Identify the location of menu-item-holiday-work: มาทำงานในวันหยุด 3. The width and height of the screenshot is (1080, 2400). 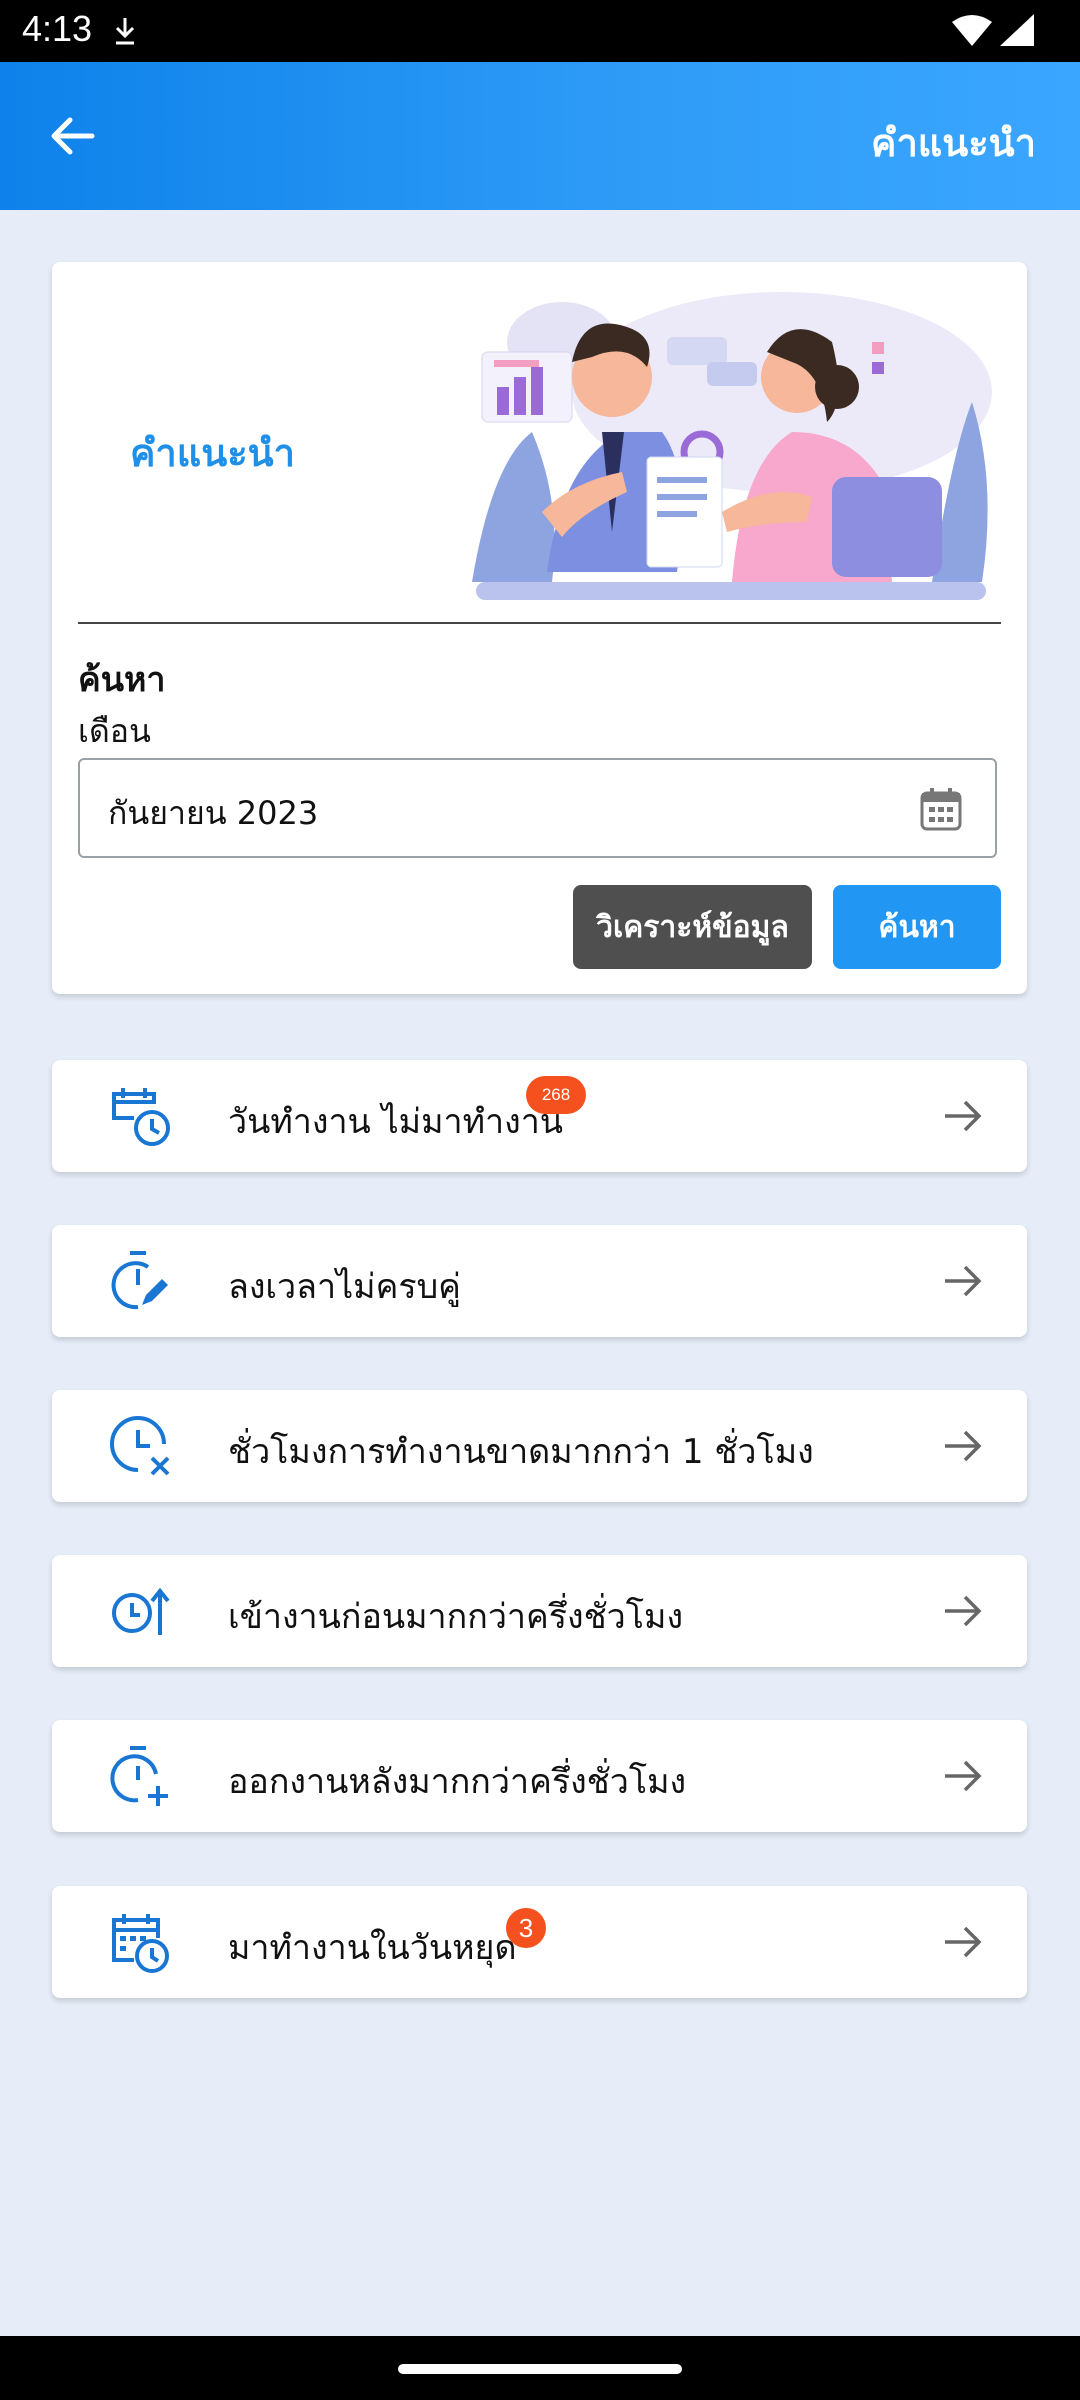
(539, 1942).